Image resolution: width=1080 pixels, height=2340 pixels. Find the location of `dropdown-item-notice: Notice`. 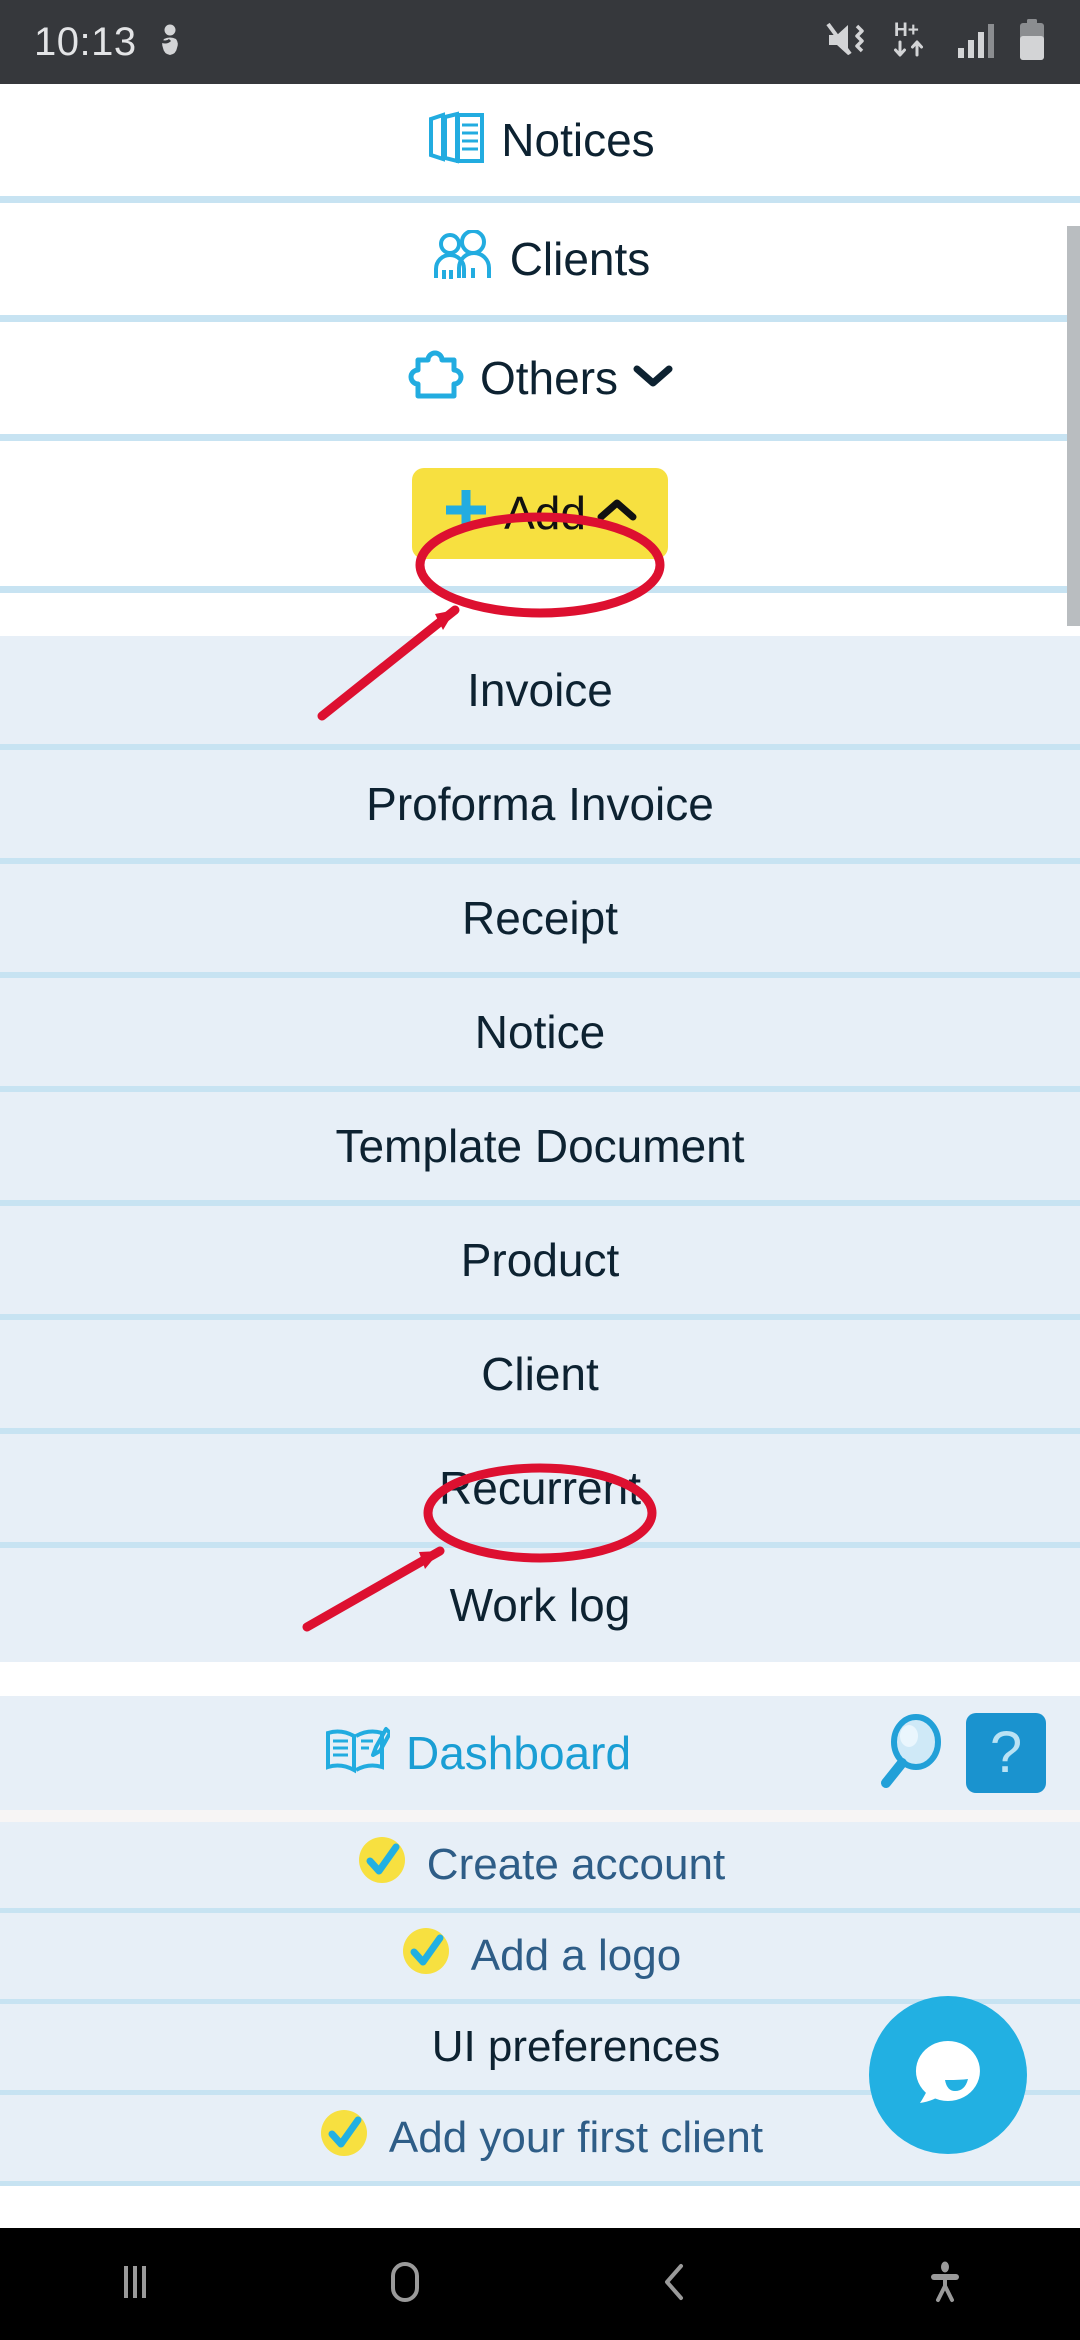

dropdown-item-notice: Notice is located at coordinates (540, 1035).